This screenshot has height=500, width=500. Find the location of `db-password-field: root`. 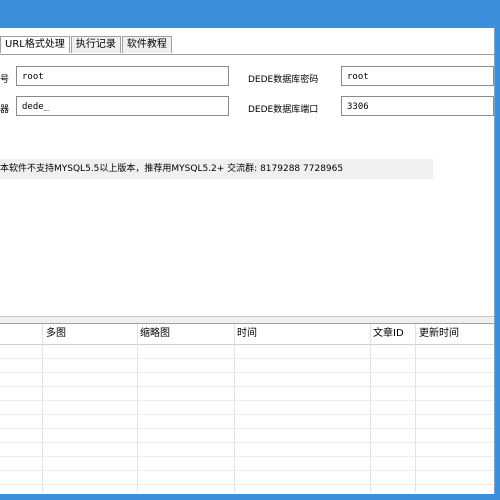

db-password-field: root is located at coordinates (417, 76).